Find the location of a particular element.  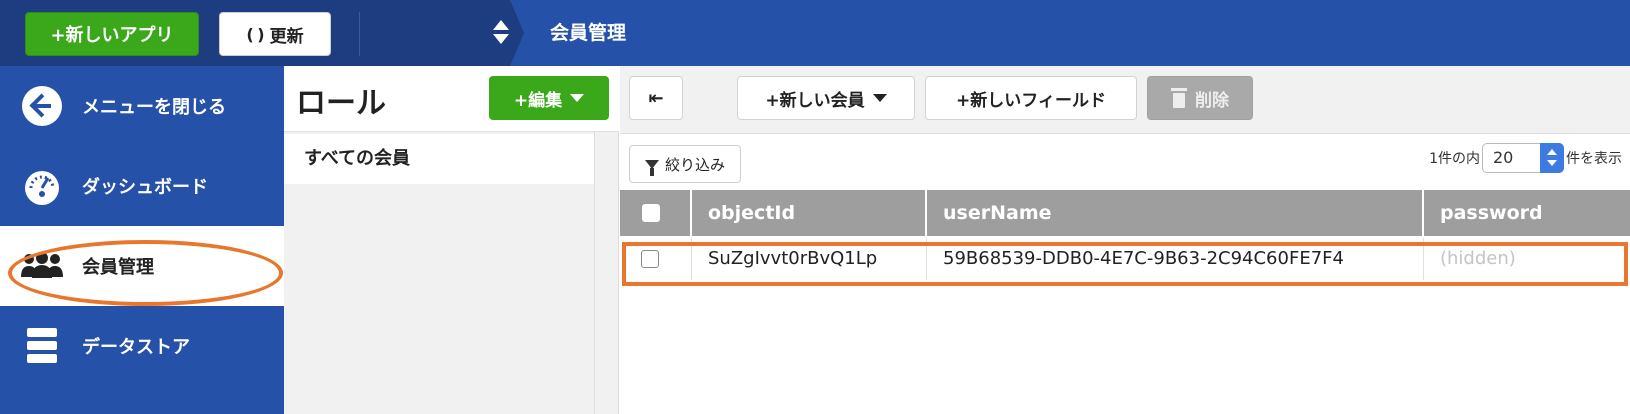

divider is located at coordinates (594, 273).